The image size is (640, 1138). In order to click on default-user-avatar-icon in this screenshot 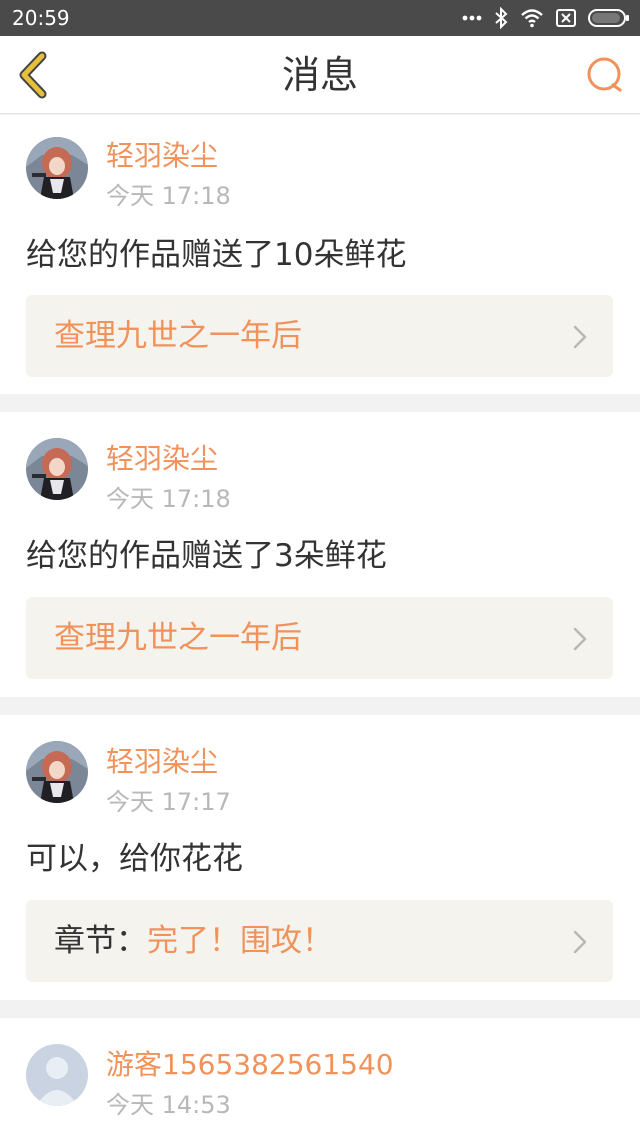, I will do `click(57, 1075)`.